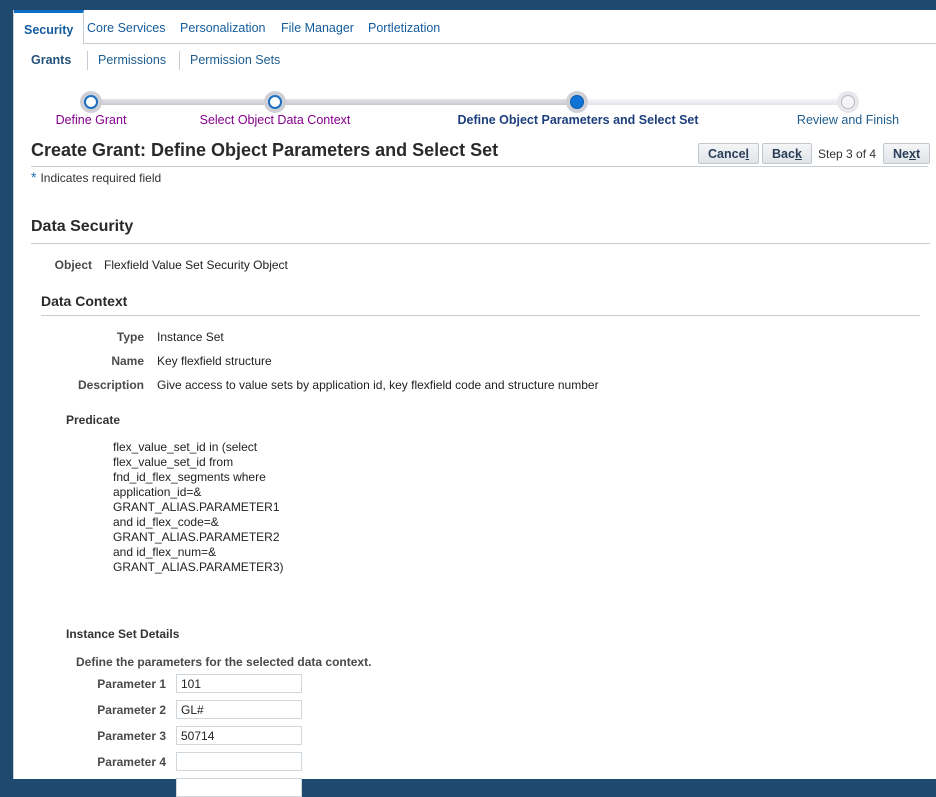 The image size is (936, 797). I want to click on tab-portletization: Portletization, so click(404, 26).